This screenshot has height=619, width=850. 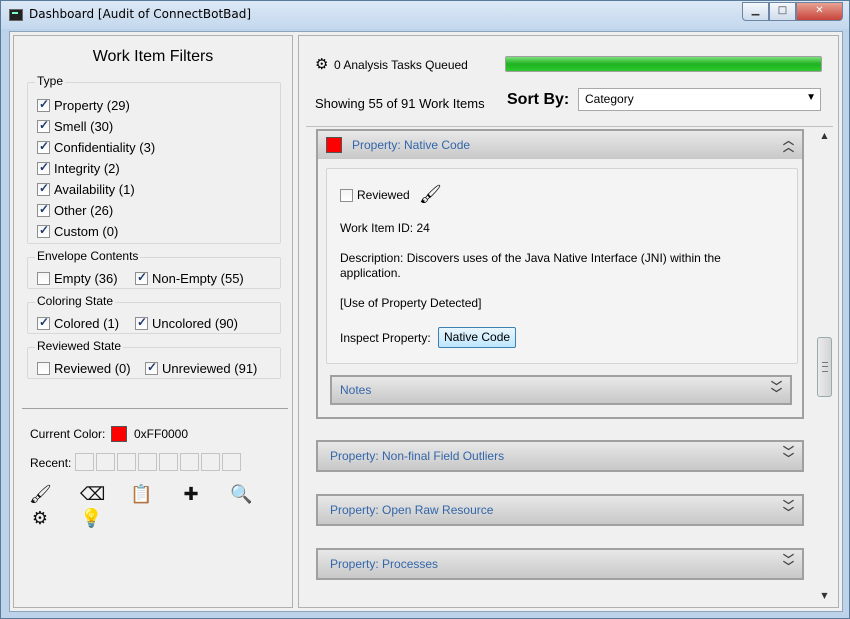 I want to click on vertical-scrollbar: ▲ ▼, so click(x=824, y=365).